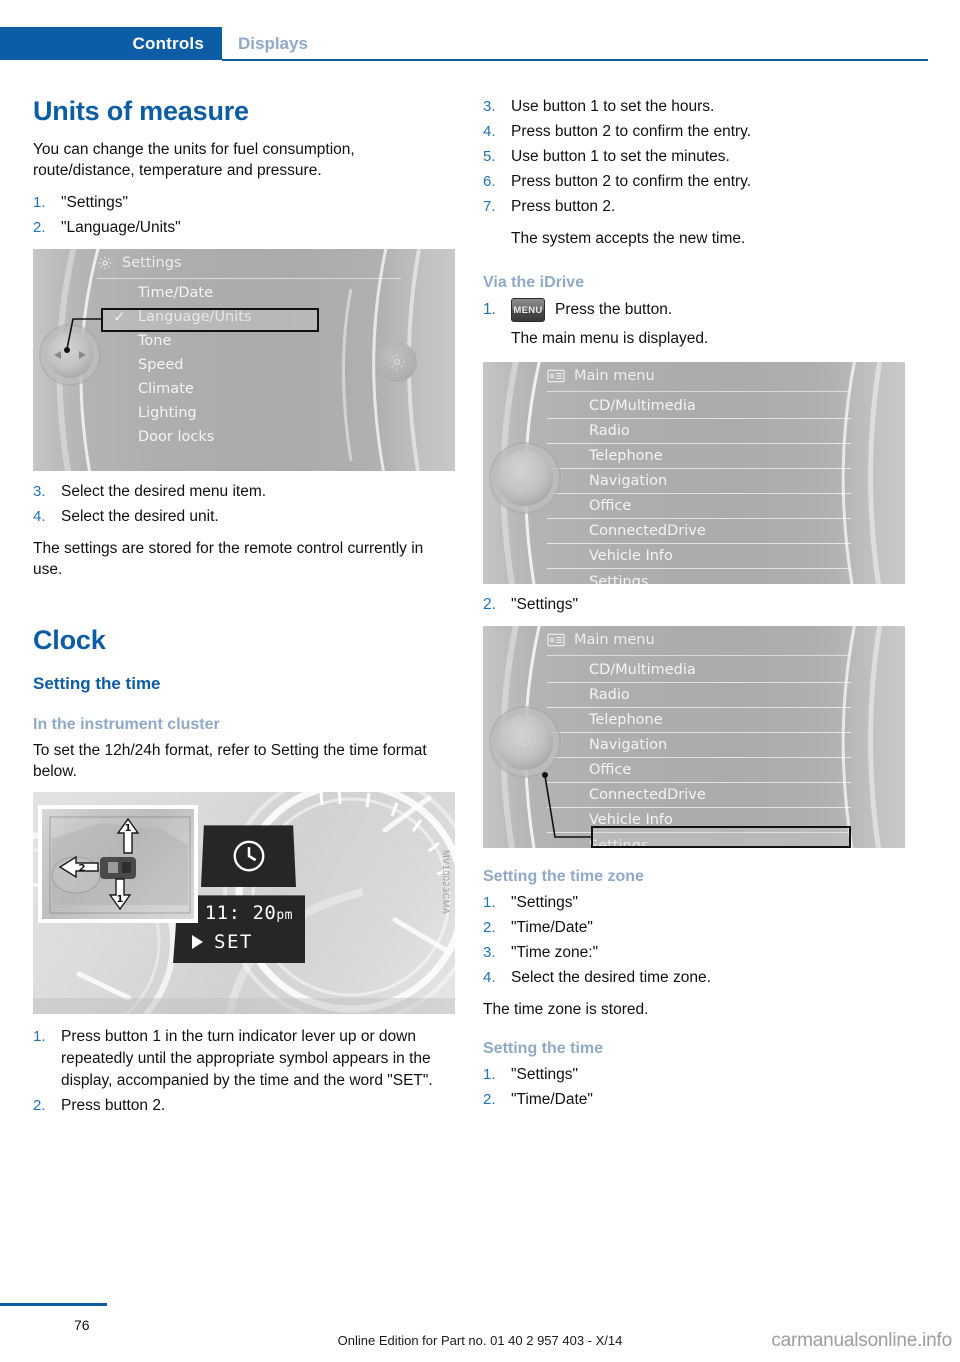 This screenshot has height=1362, width=960. Describe the element at coordinates (161, 364) in the screenshot. I see `idrive-item-label: Speed` at that location.